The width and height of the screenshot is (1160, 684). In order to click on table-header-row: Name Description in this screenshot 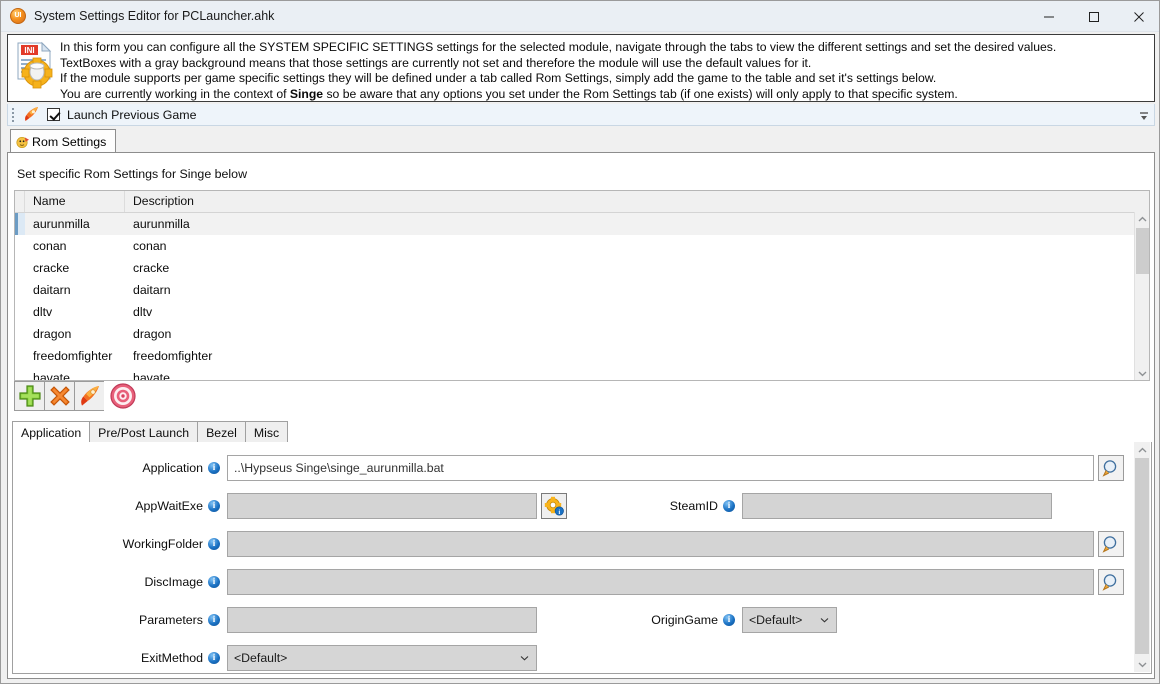, I will do `click(582, 202)`.